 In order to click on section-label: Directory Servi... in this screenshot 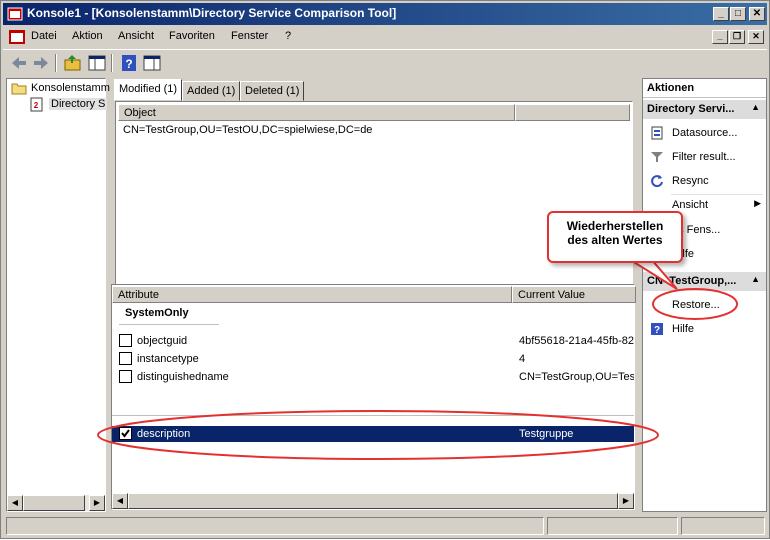, I will do `click(691, 109)`.